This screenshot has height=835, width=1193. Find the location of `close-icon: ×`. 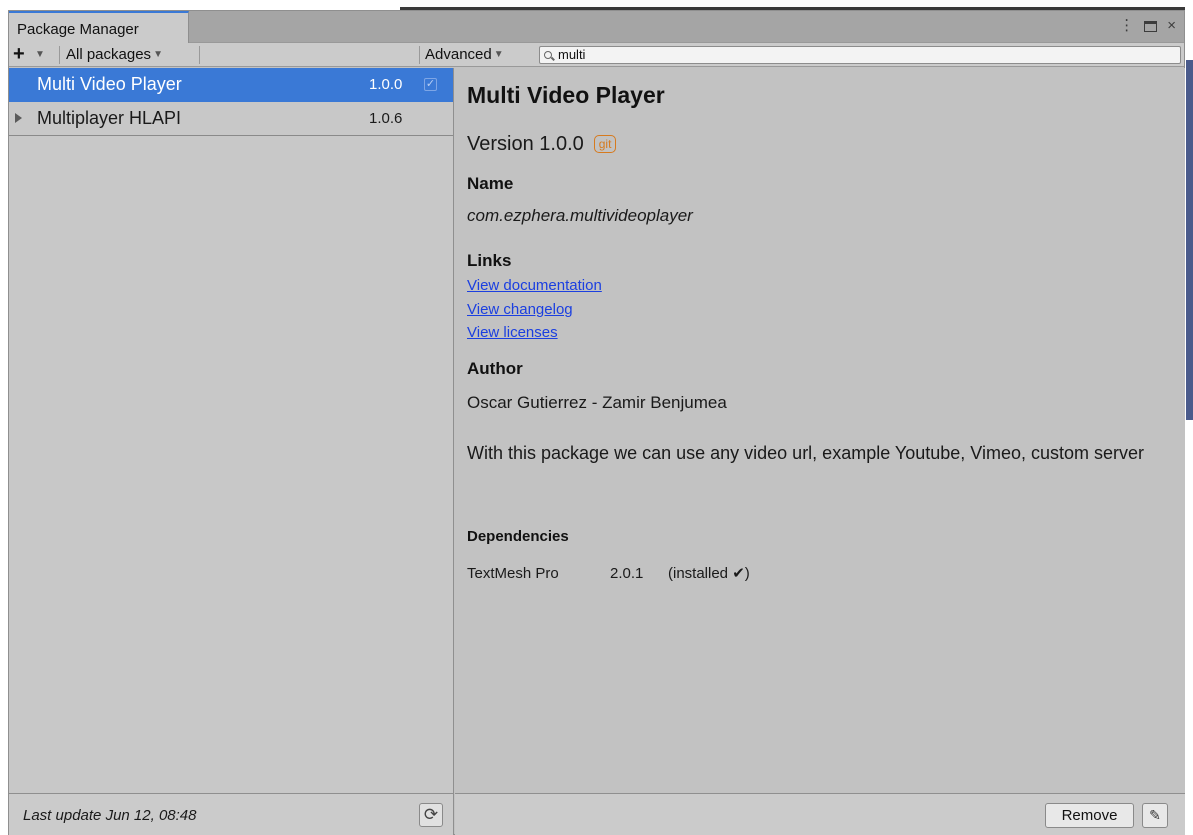

close-icon: × is located at coordinates (1171, 26).